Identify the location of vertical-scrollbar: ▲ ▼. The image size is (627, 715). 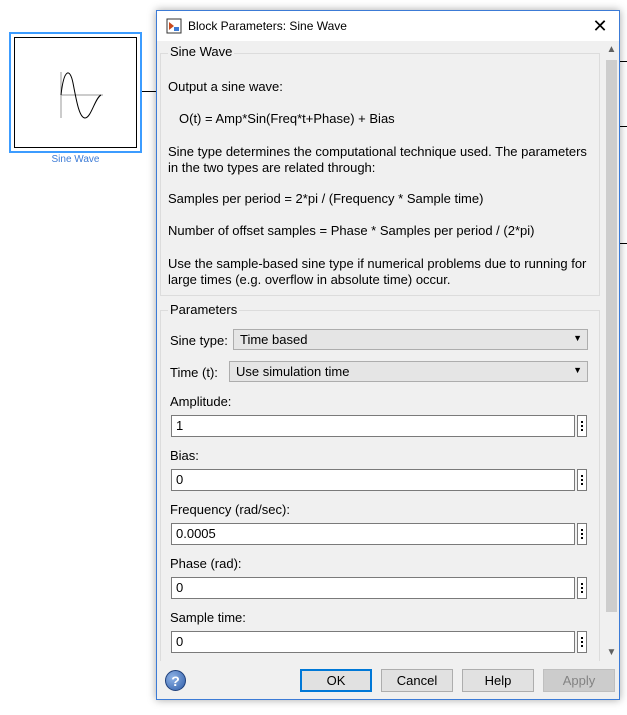
(611, 351).